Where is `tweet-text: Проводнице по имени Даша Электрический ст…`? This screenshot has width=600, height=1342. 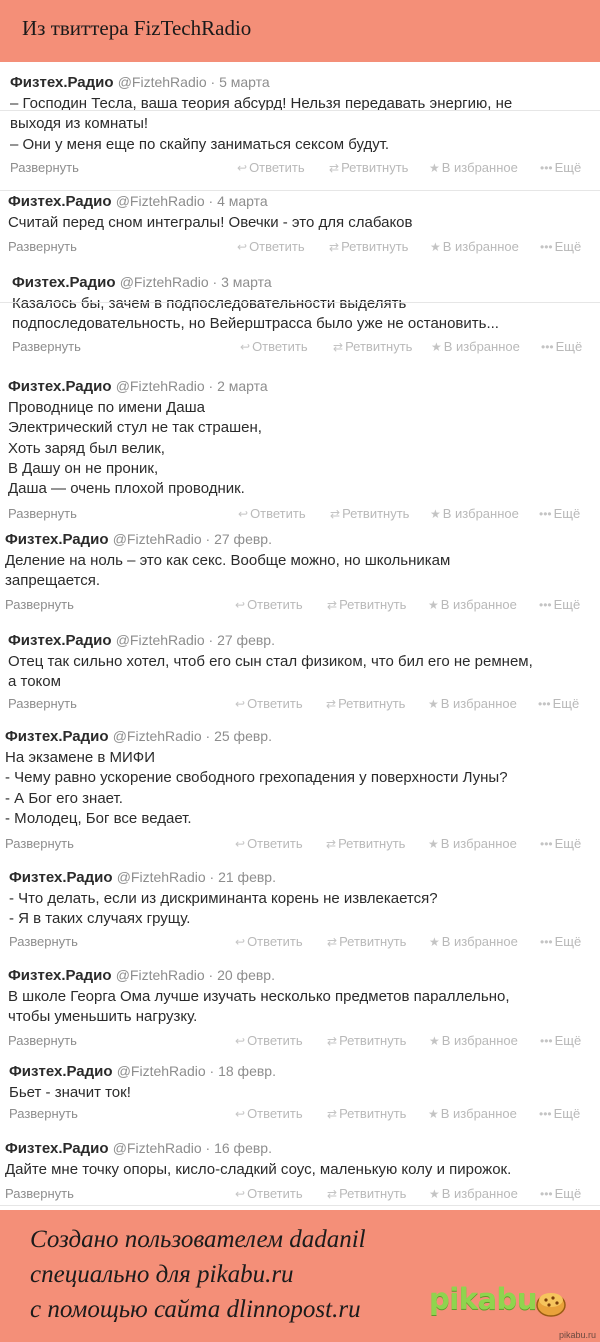 tweet-text: Проводнице по имени Даша Электрический ст… is located at coordinates (135, 448).